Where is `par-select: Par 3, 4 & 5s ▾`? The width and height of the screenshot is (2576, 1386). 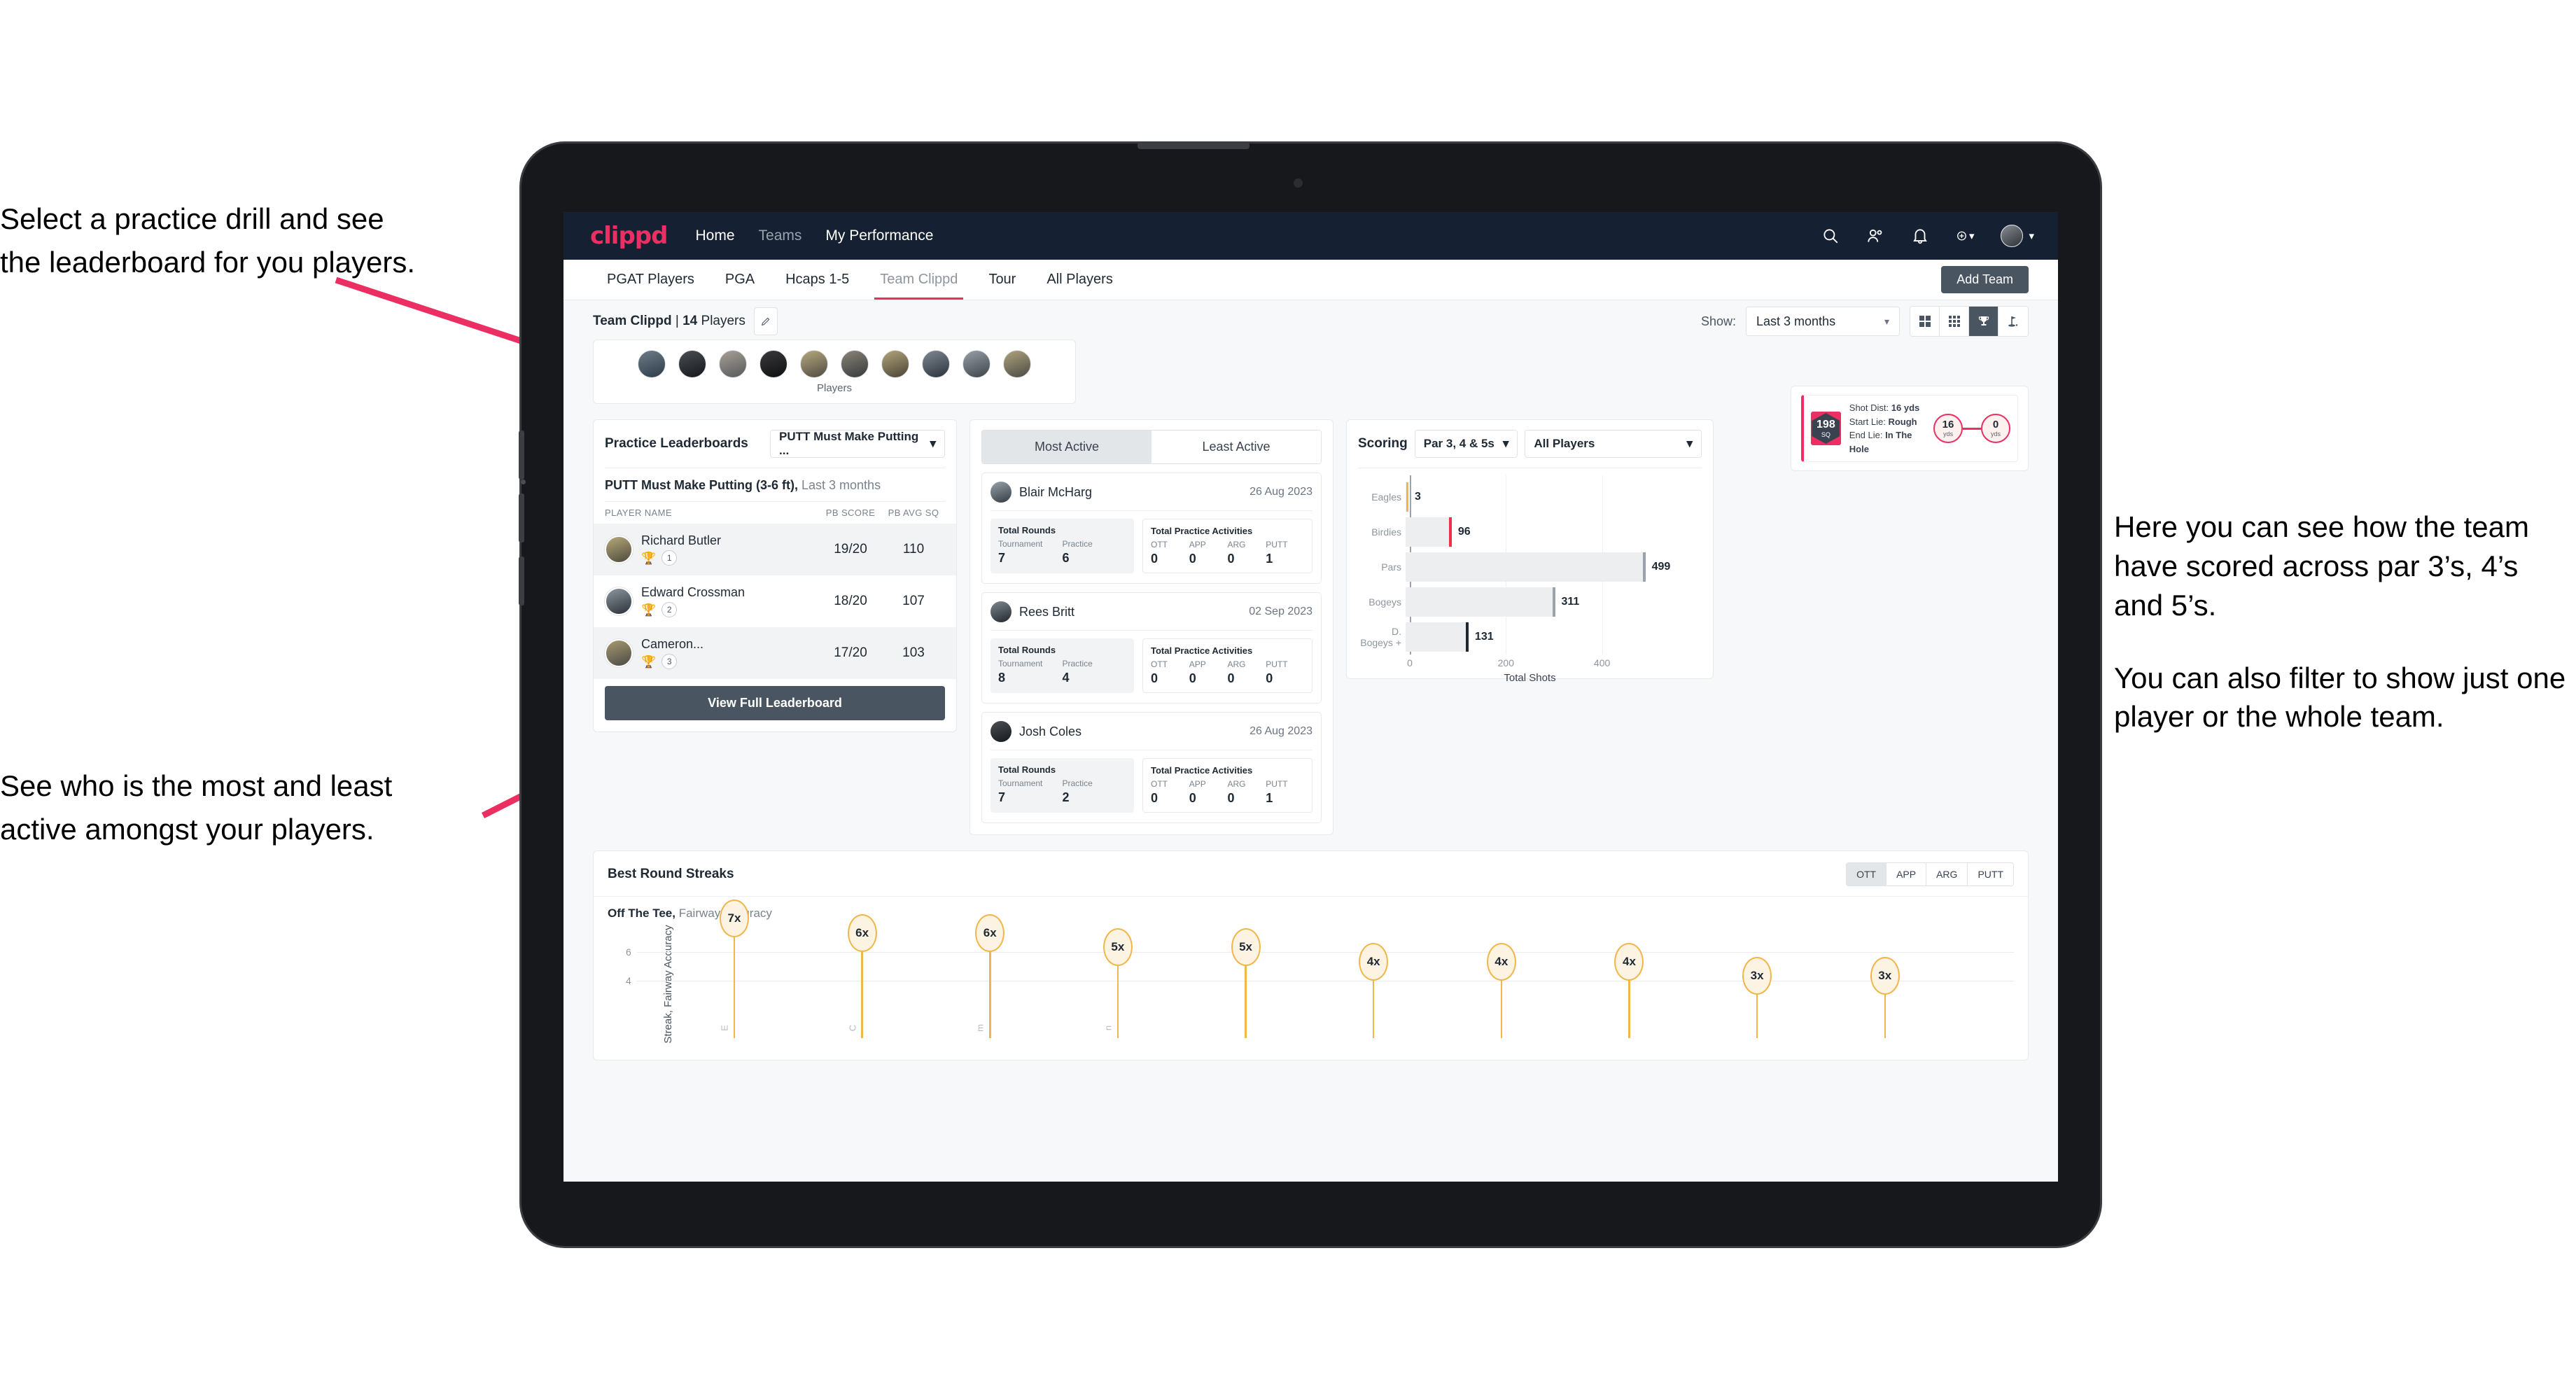 par-select: Par 3, 4 & 5s ▾ is located at coordinates (1466, 444).